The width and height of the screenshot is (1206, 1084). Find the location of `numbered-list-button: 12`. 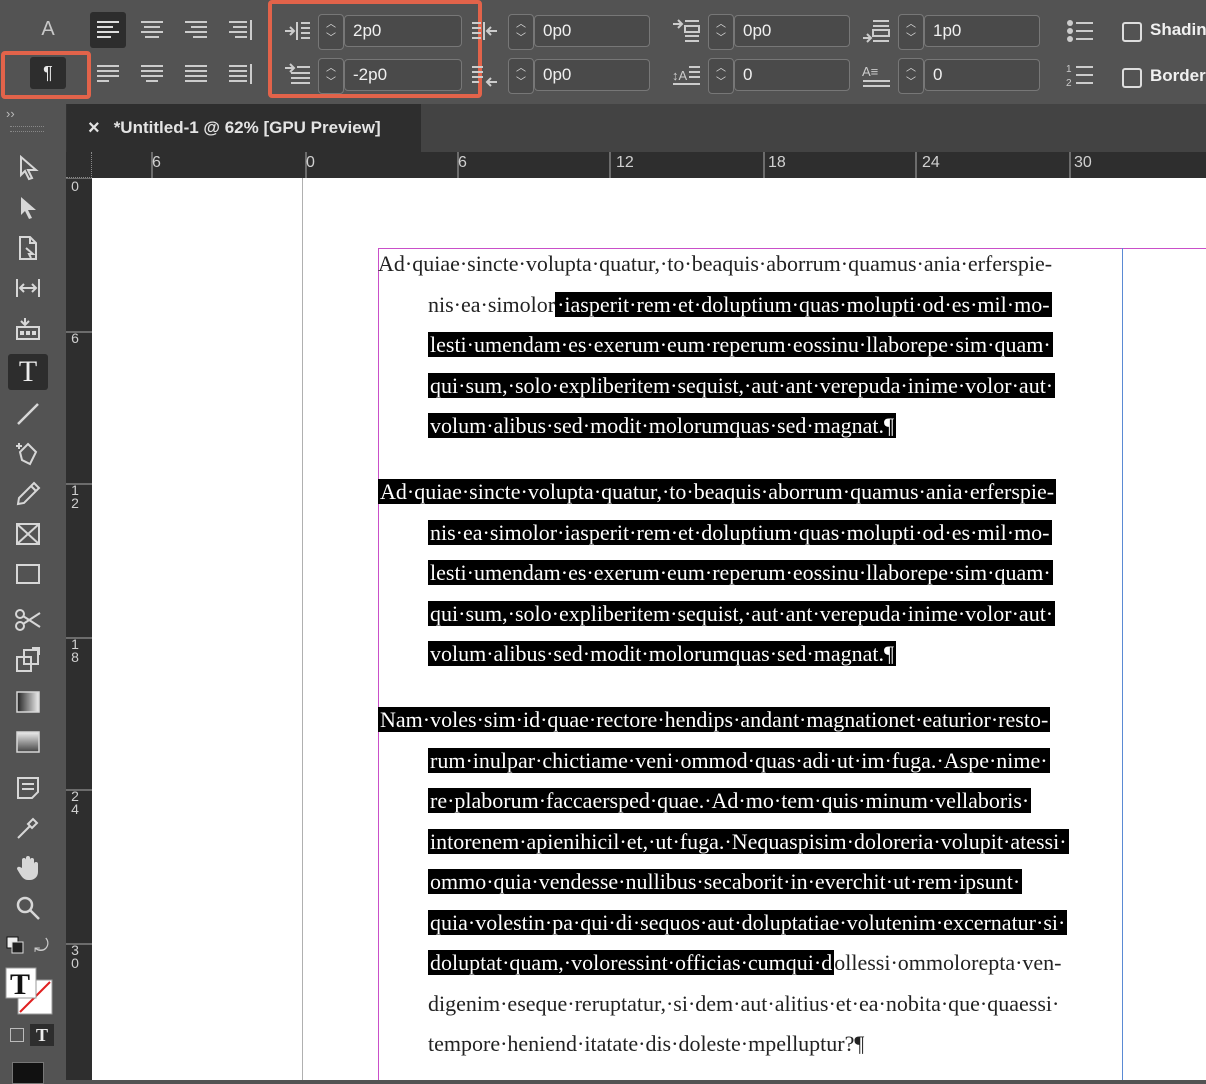

numbered-list-button: 12 is located at coordinates (1080, 75).